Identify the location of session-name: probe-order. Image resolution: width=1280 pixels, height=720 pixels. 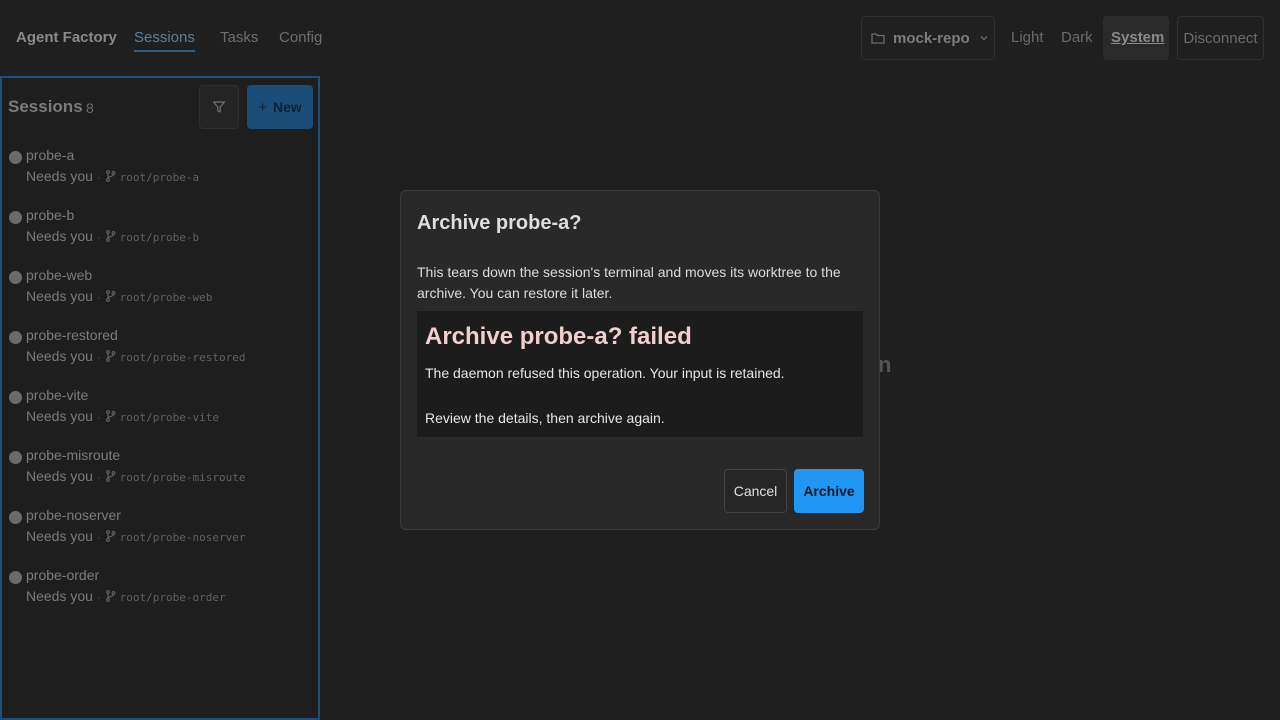
(63, 575).